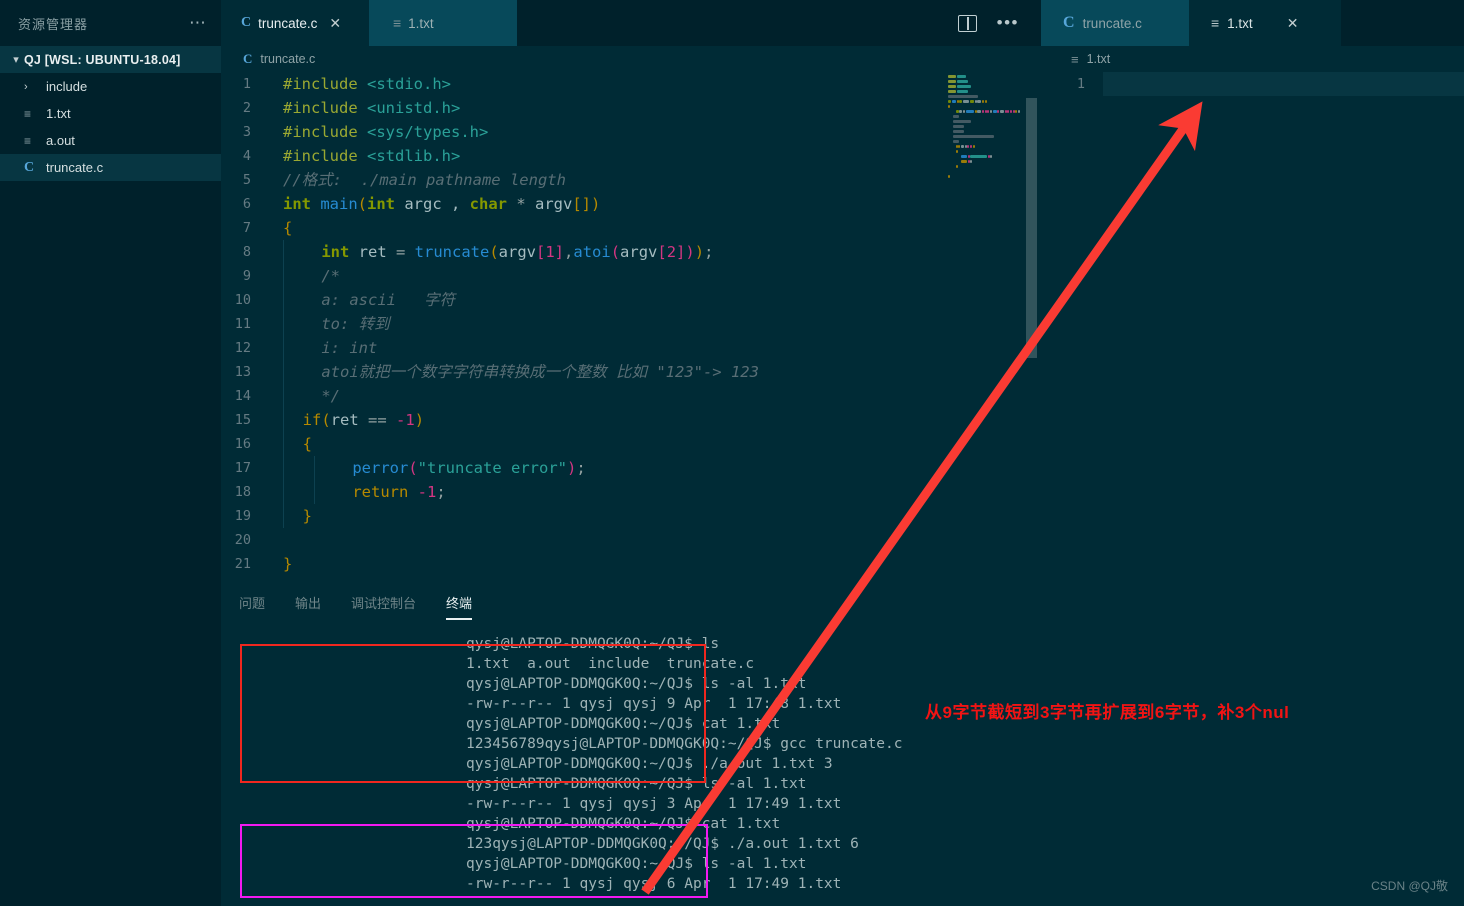 This screenshot has width=1464, height=906. What do you see at coordinates (307, 444) in the screenshot?
I see `code-token: {` at bounding box center [307, 444].